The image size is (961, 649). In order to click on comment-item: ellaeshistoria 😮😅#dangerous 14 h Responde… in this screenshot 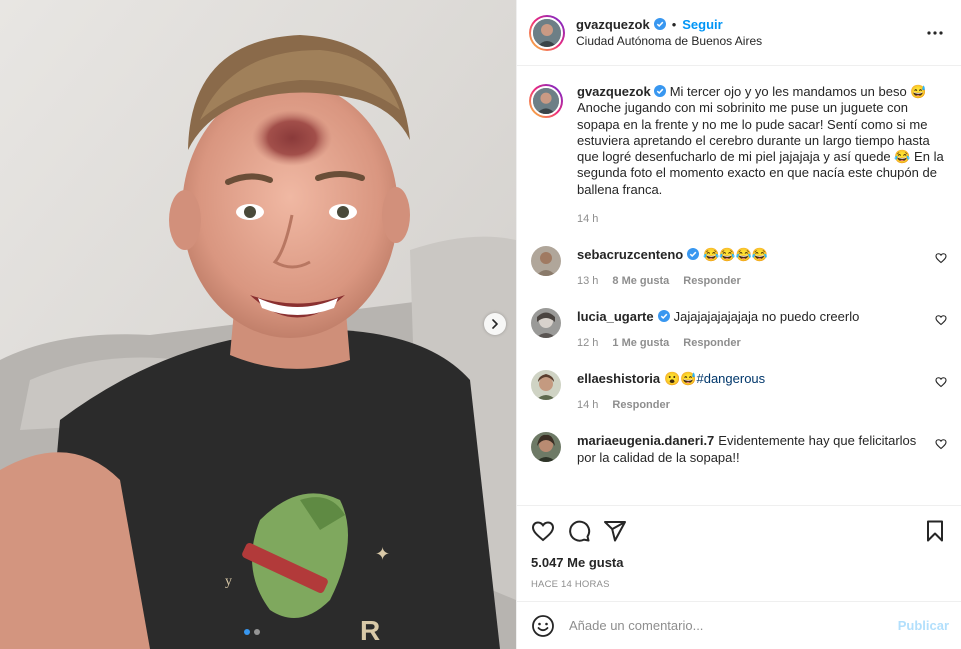, I will do `click(738, 390)`.